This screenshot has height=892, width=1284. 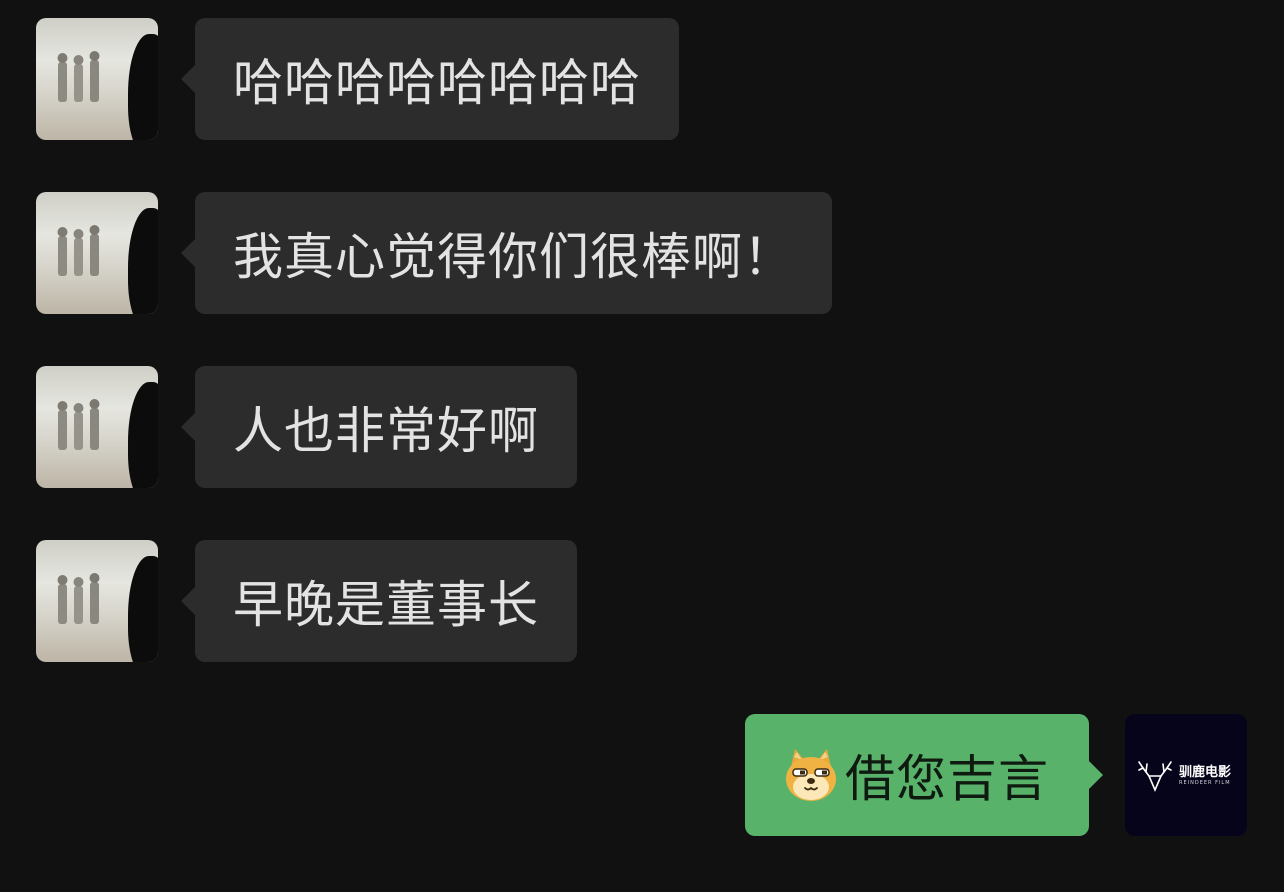 I want to click on reindeer-film-logo: 驯鹿电影 REINDEER FILM, so click(x=1190, y=776).